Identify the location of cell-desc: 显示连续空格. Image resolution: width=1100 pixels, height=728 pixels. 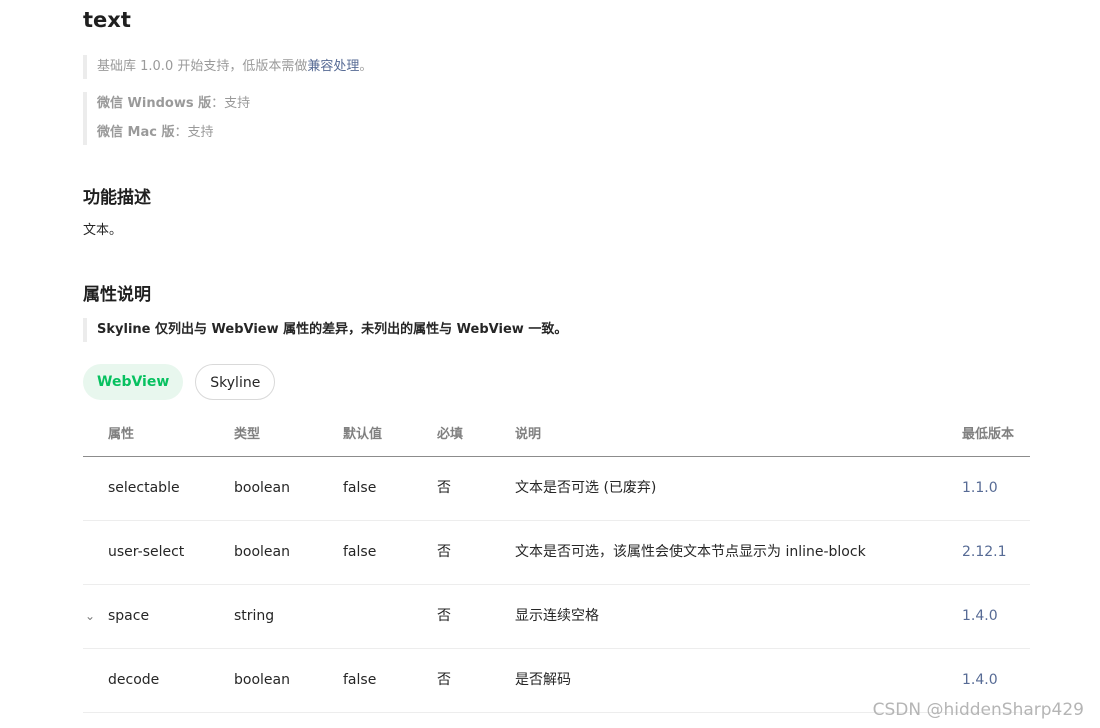
(557, 616).